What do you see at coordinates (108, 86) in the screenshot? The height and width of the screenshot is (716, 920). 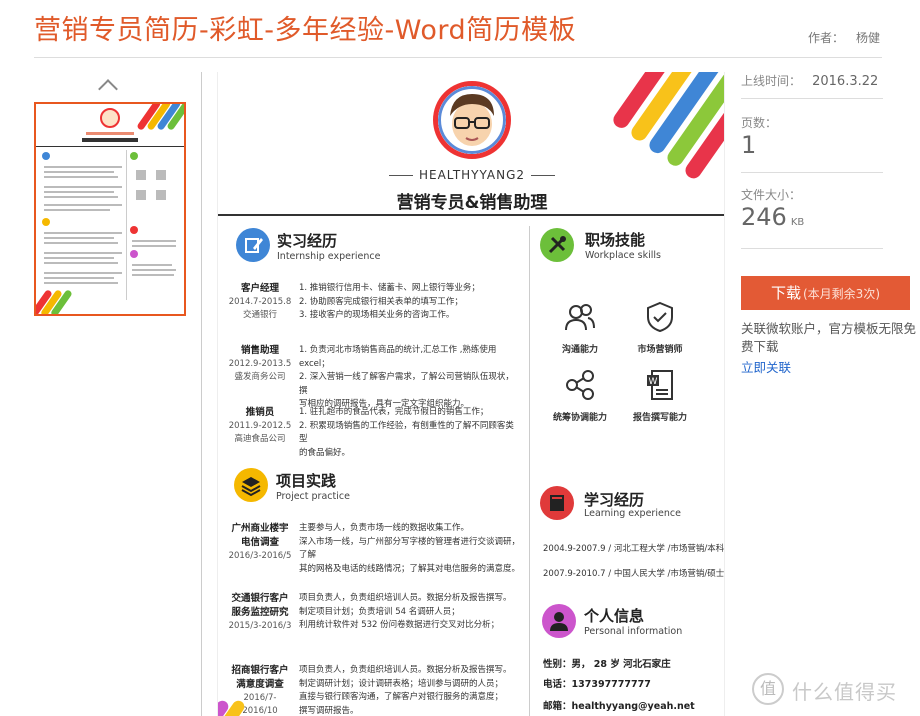 I see `chevron-up-icon` at bounding box center [108, 86].